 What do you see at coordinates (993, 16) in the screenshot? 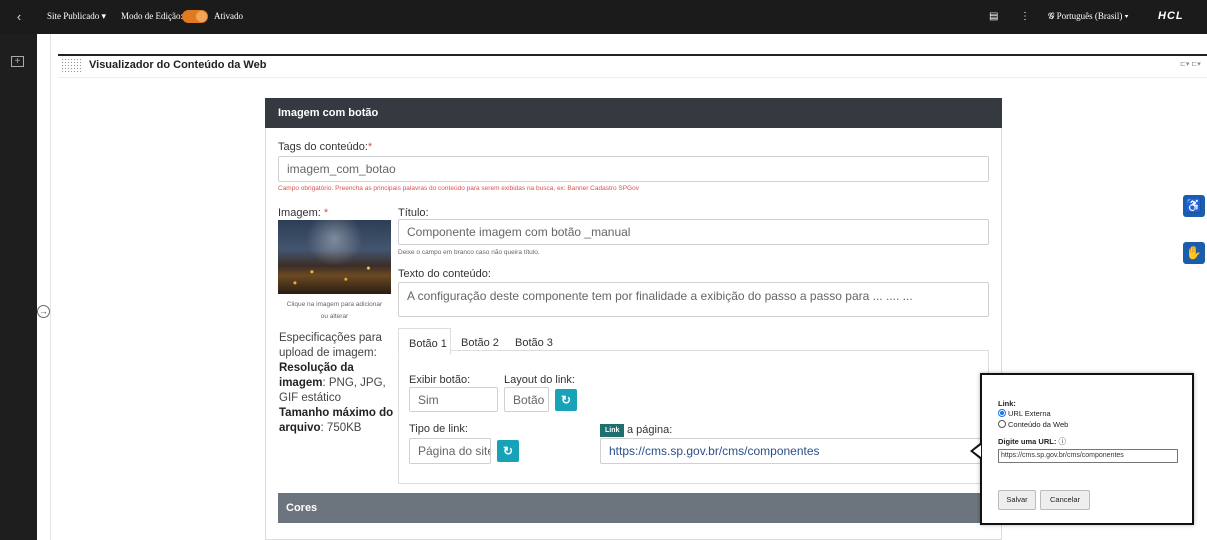
I see `page-icon: ▤` at bounding box center [993, 16].